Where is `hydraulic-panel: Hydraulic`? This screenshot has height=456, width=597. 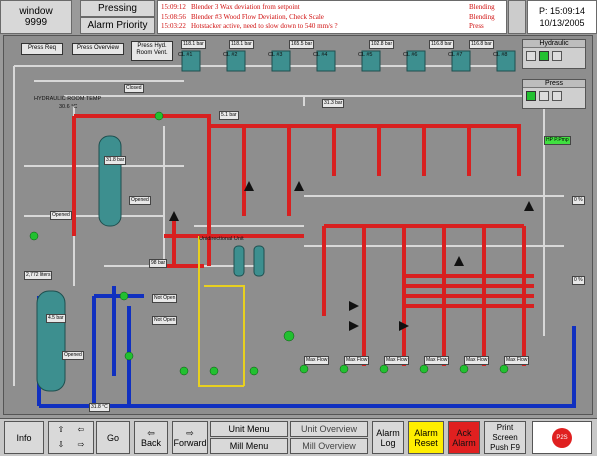
hydraulic-panel: Hydraulic is located at coordinates (554, 54).